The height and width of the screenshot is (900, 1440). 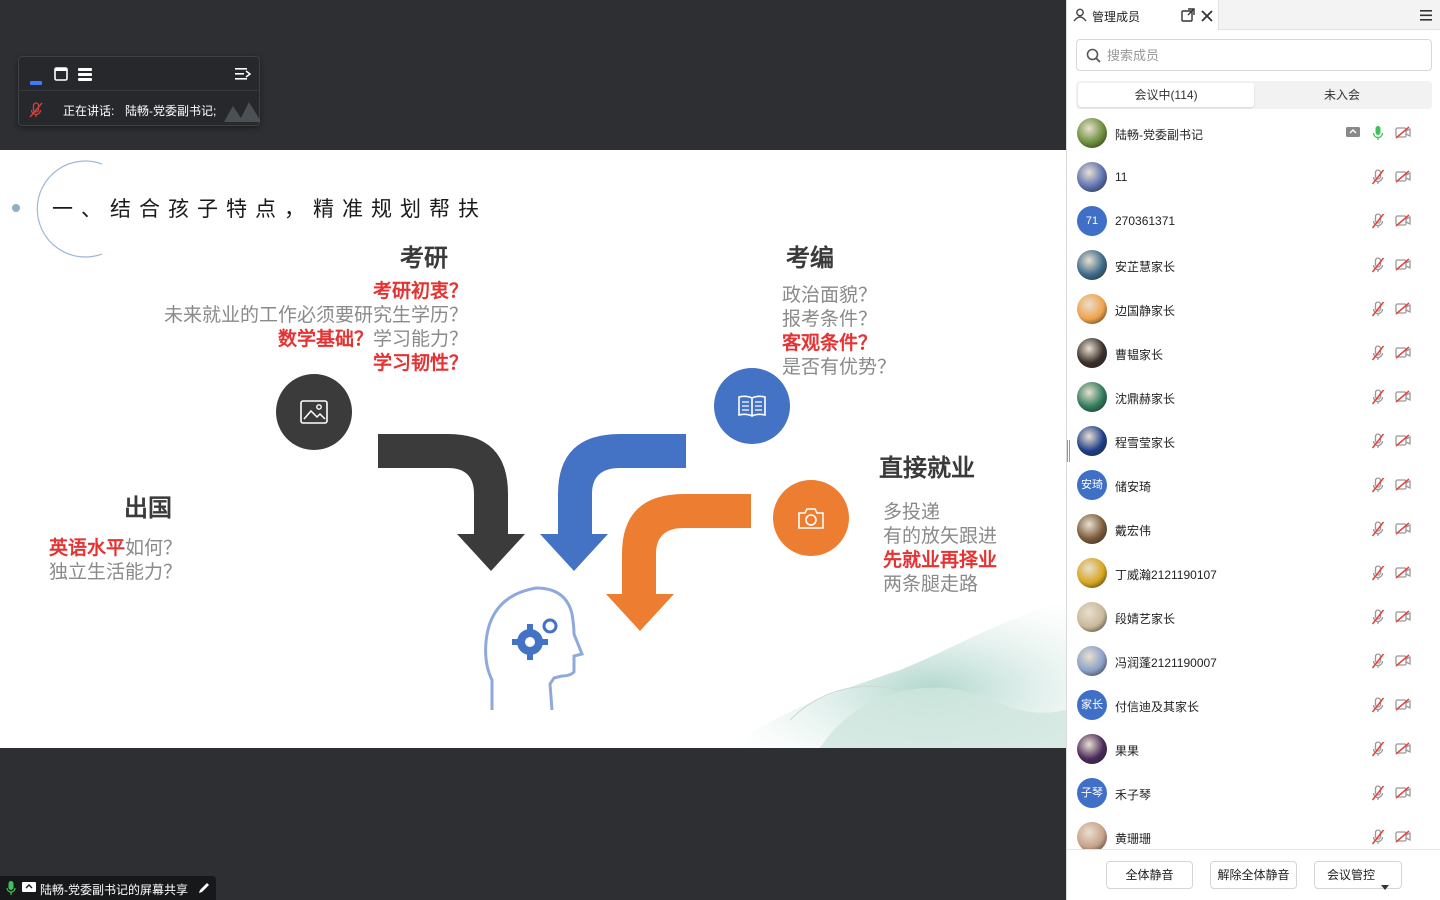 What do you see at coordinates (1253, 617) in the screenshot?
I see `member-row: 段婧艺家长` at bounding box center [1253, 617].